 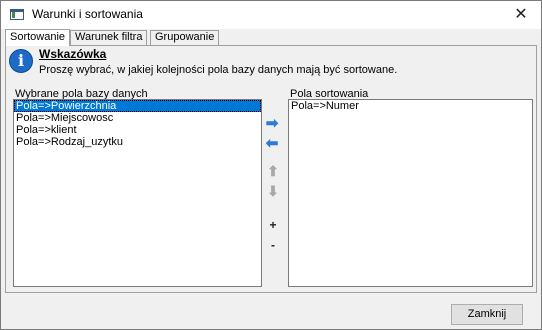 What do you see at coordinates (87, 14) in the screenshot?
I see `window-title: Warunki i sortowania` at bounding box center [87, 14].